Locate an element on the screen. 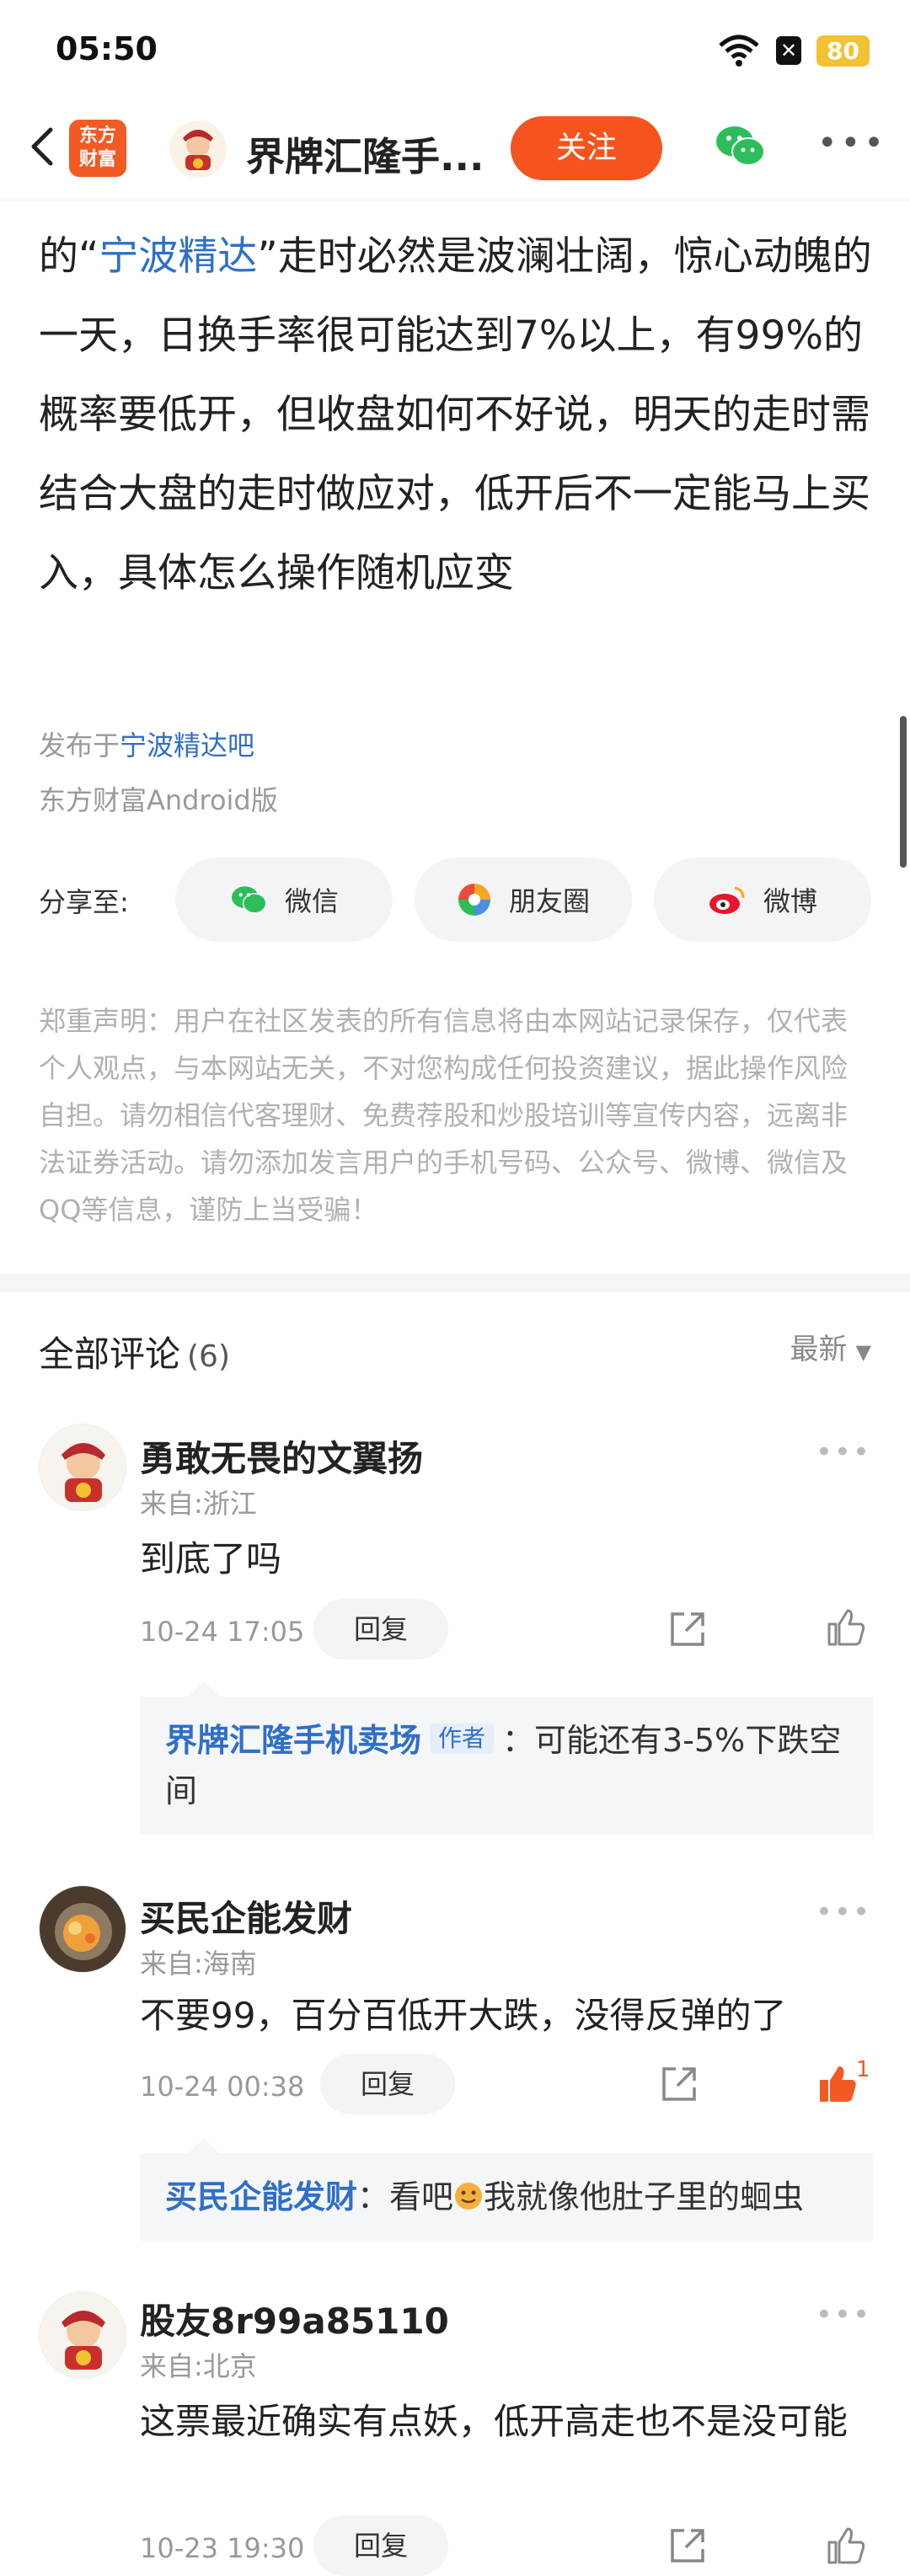 The height and width of the screenshot is (2576, 910). share-wechat-button: 微信 is located at coordinates (284, 900).